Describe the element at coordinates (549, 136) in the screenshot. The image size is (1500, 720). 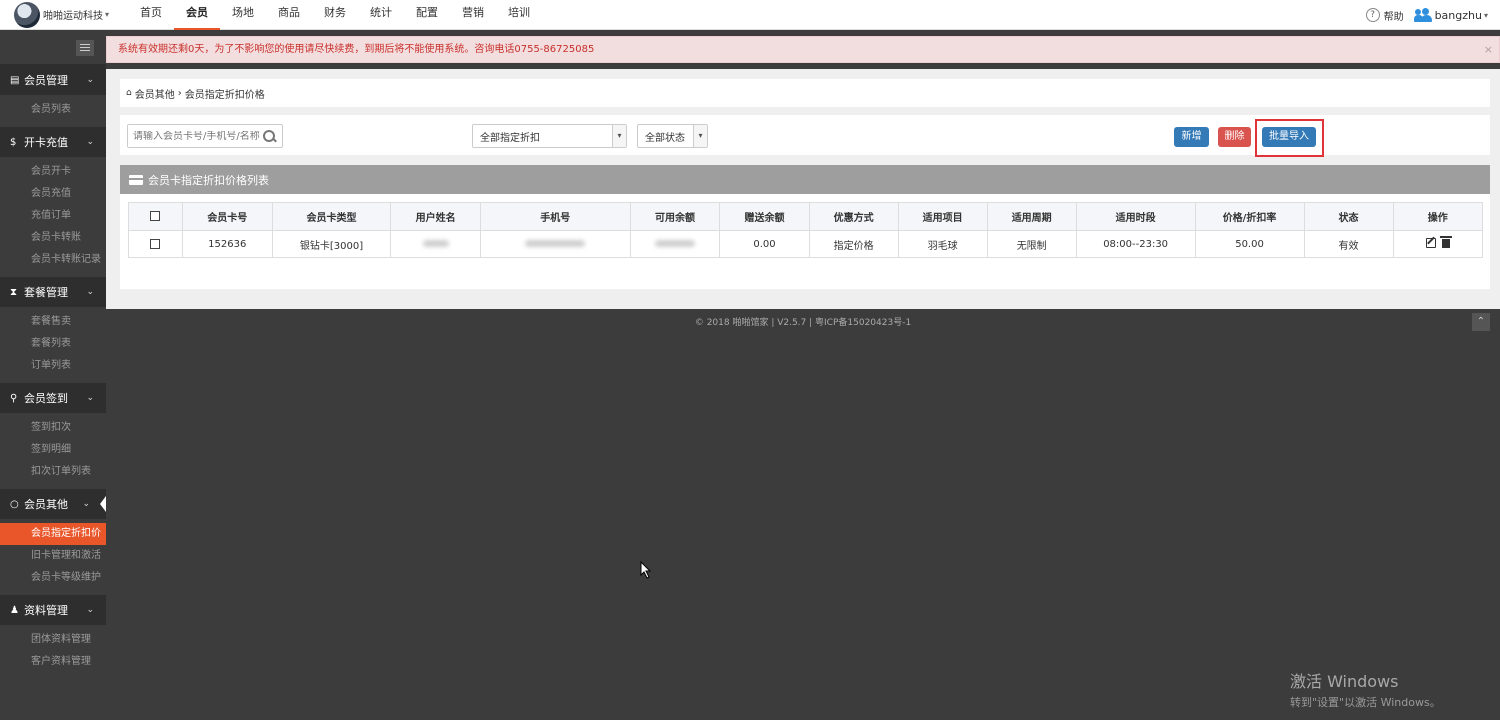
I see `discount-select: 全部指定折扣 ▾` at that location.